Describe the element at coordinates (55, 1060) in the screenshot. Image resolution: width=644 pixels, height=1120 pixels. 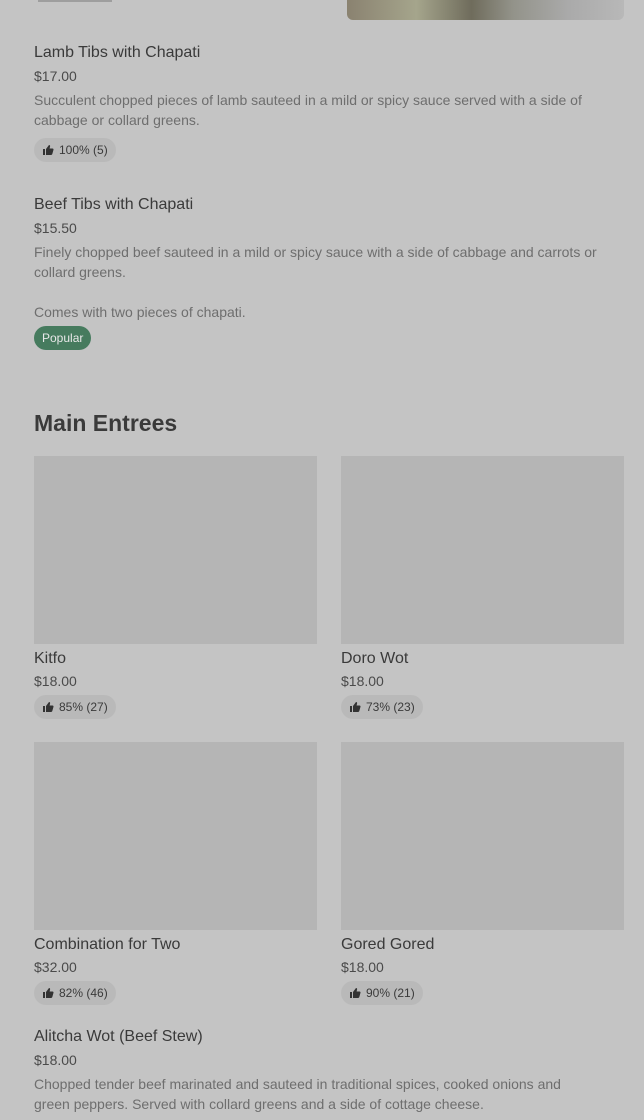
I see `item-price: $18.00` at that location.